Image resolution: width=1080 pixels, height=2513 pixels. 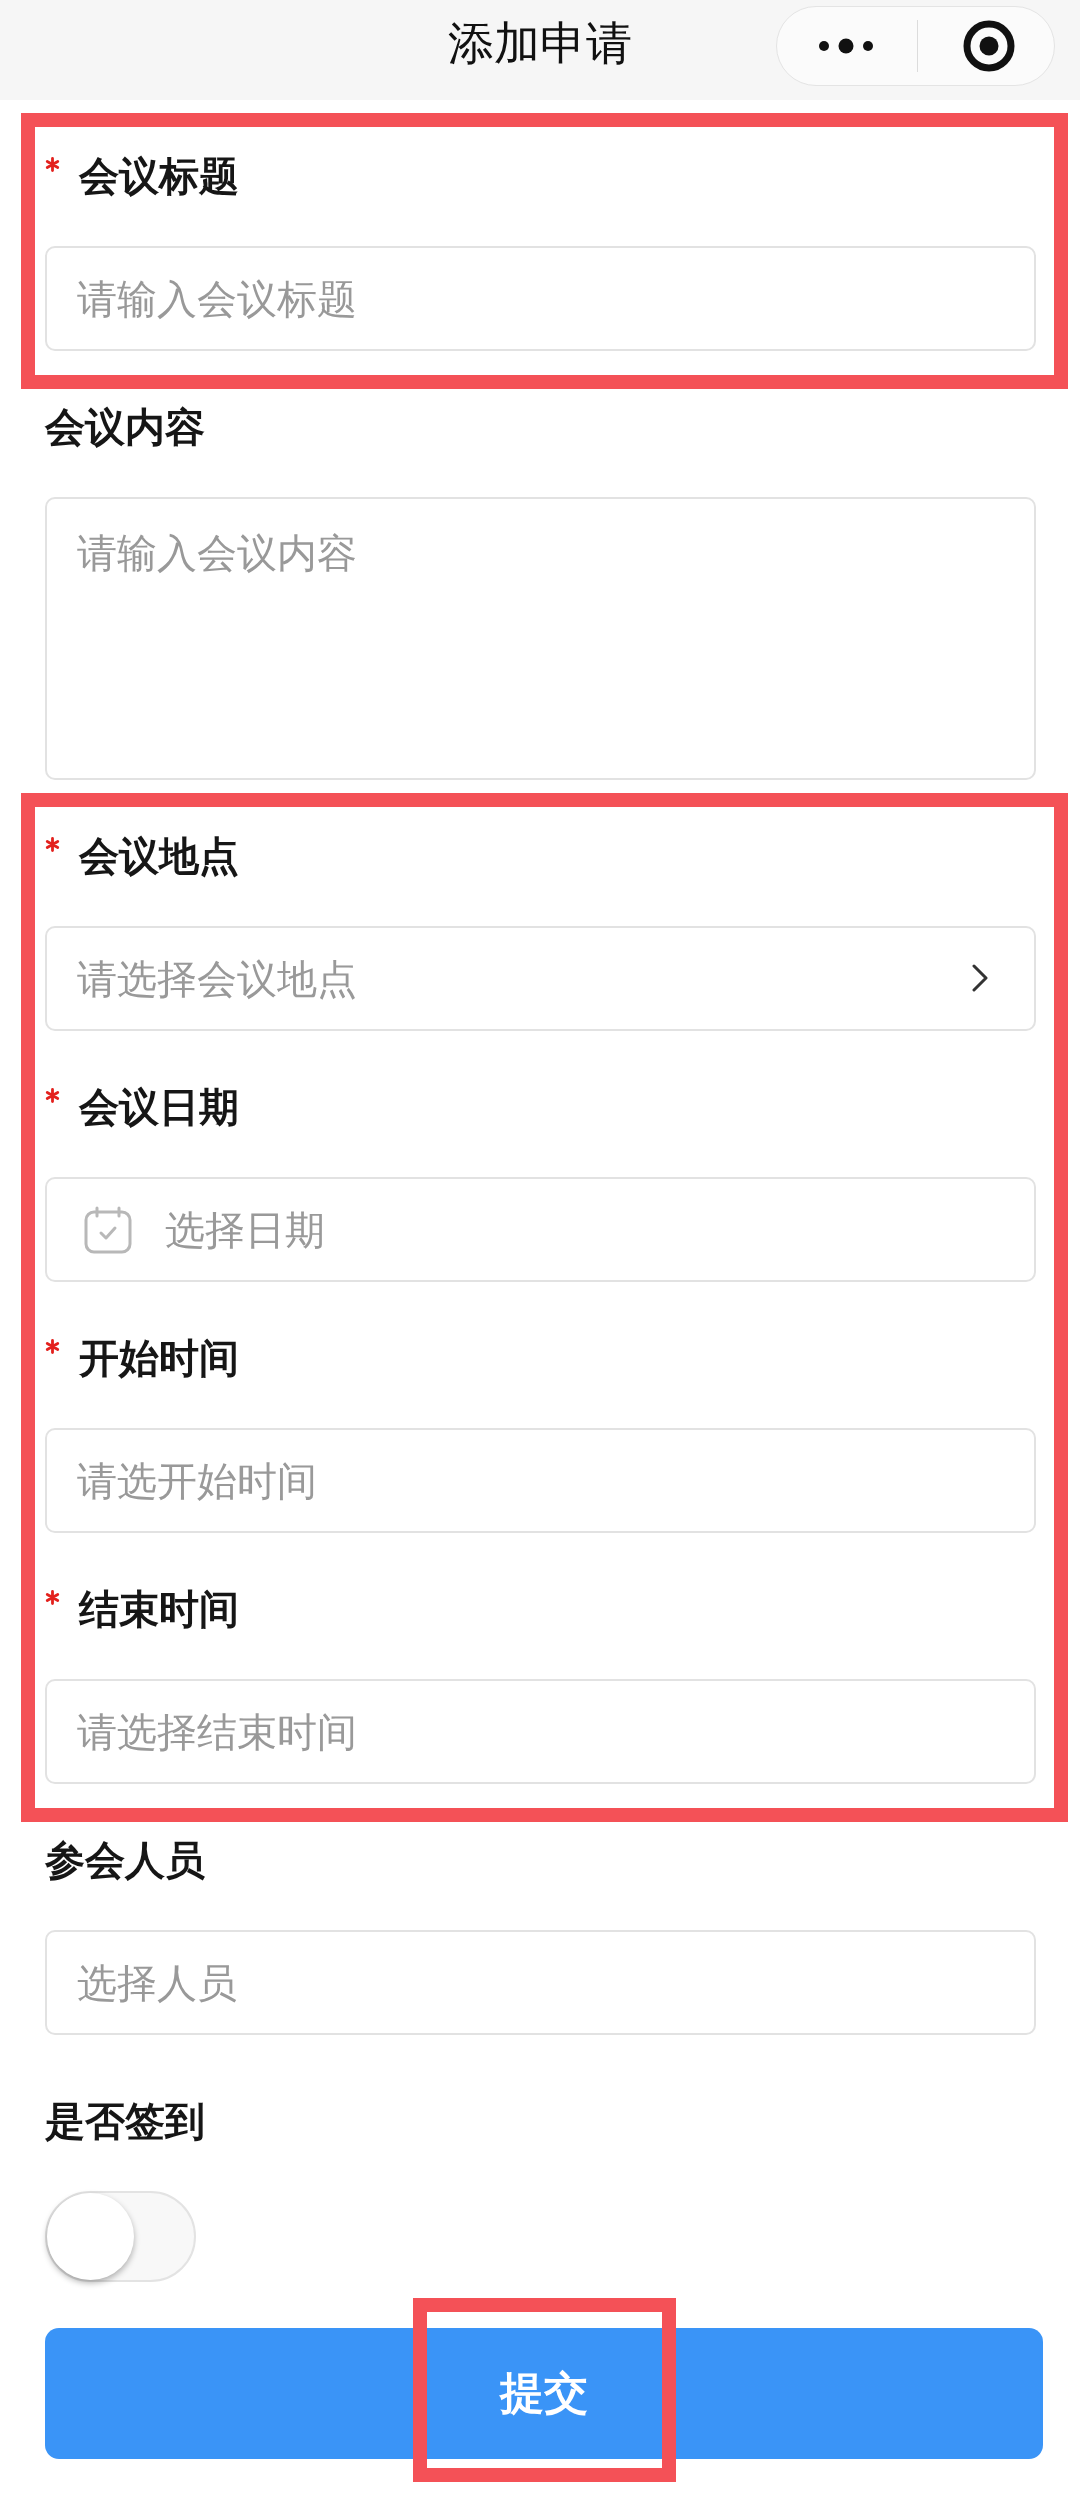 What do you see at coordinates (540, 1982) in the screenshot?
I see `input-field: 选择人员` at bounding box center [540, 1982].